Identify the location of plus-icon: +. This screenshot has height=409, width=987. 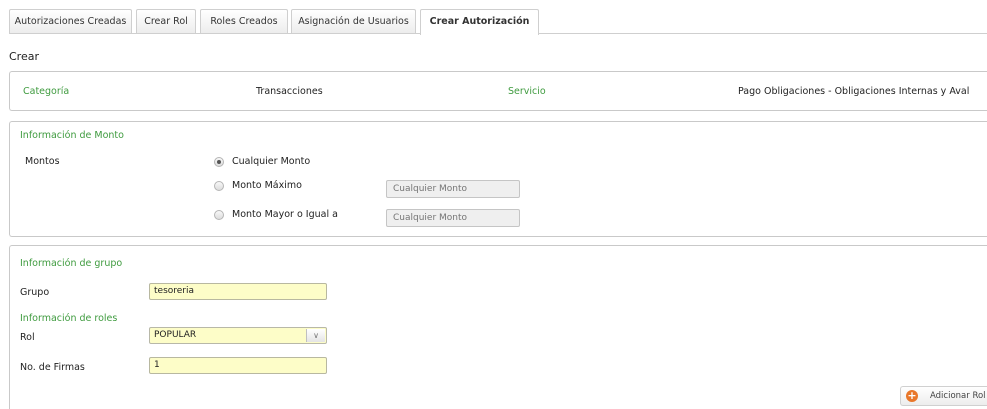
(912, 395).